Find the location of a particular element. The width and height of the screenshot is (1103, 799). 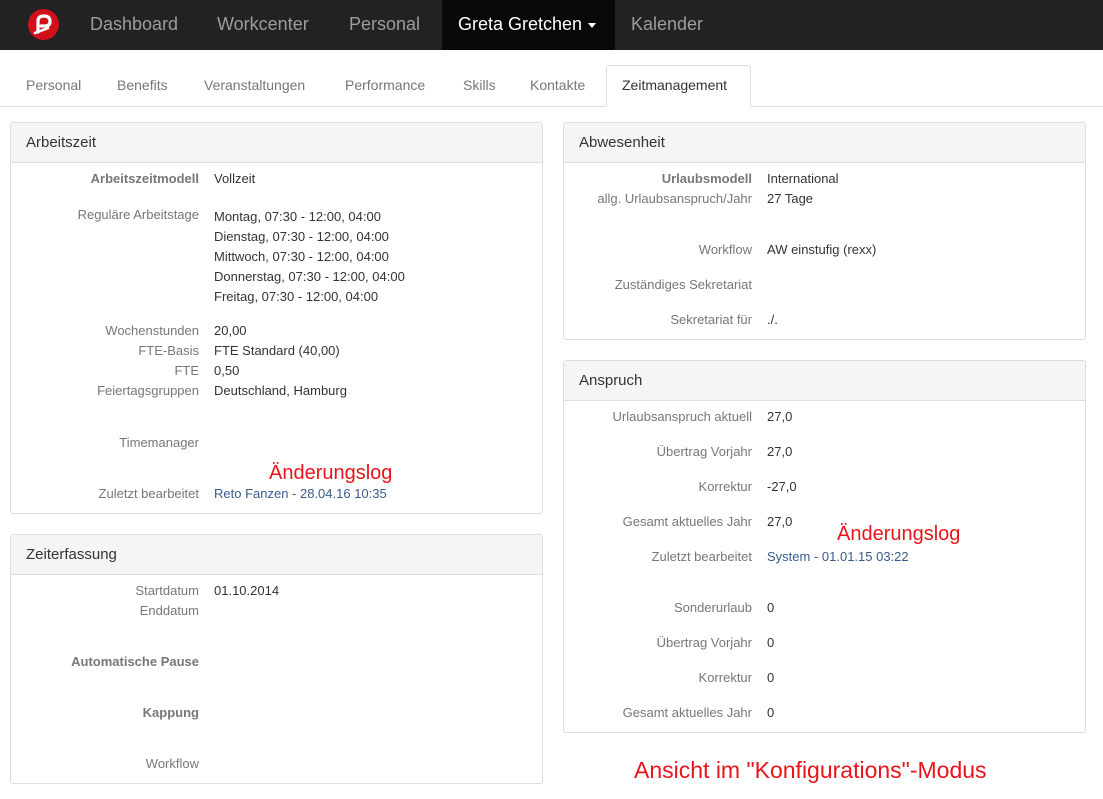

label-urlaubsanspruch-aktuell: Urlaubsanspruch aktuell is located at coordinates (682, 416).